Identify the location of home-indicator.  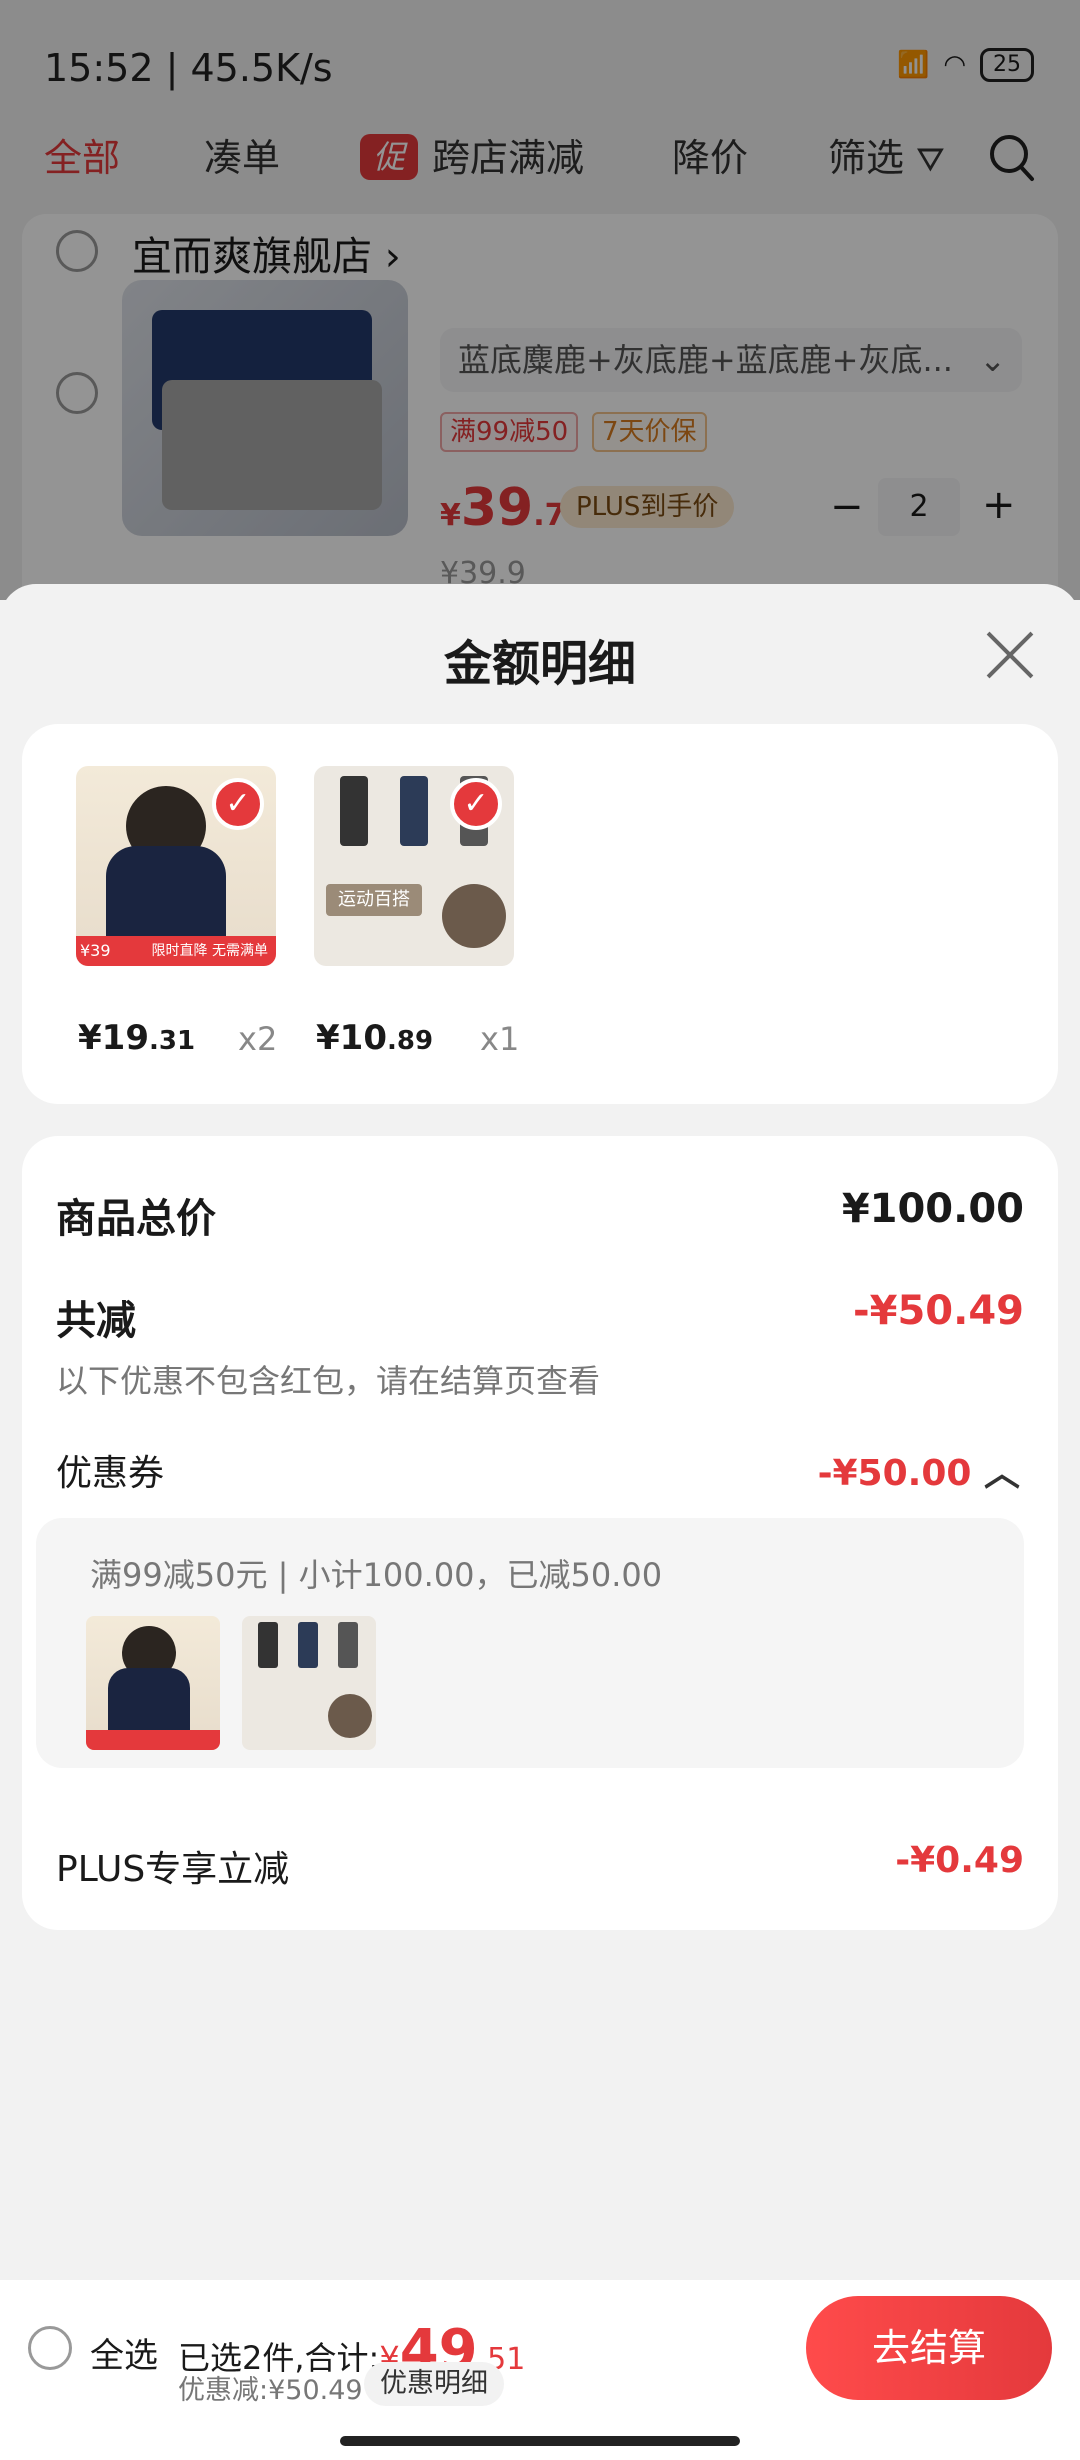
(540, 2441).